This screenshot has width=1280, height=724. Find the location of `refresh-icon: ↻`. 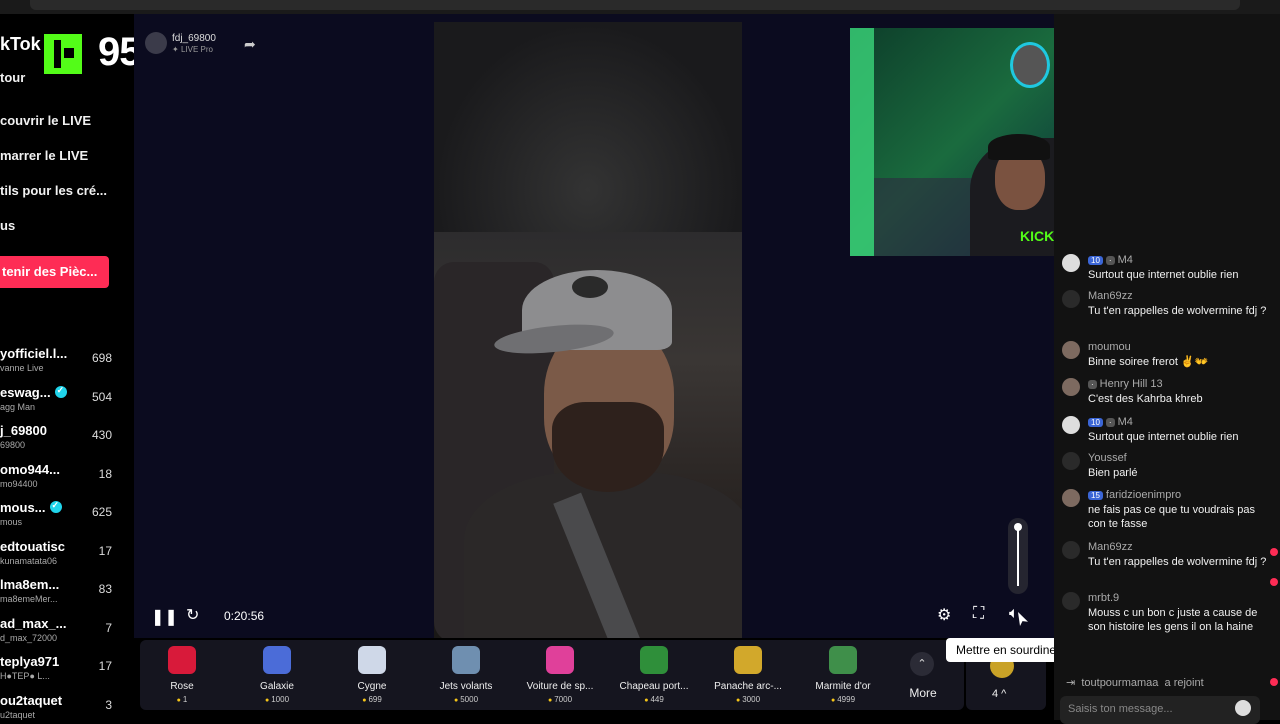

refresh-icon: ↻ is located at coordinates (192, 615).